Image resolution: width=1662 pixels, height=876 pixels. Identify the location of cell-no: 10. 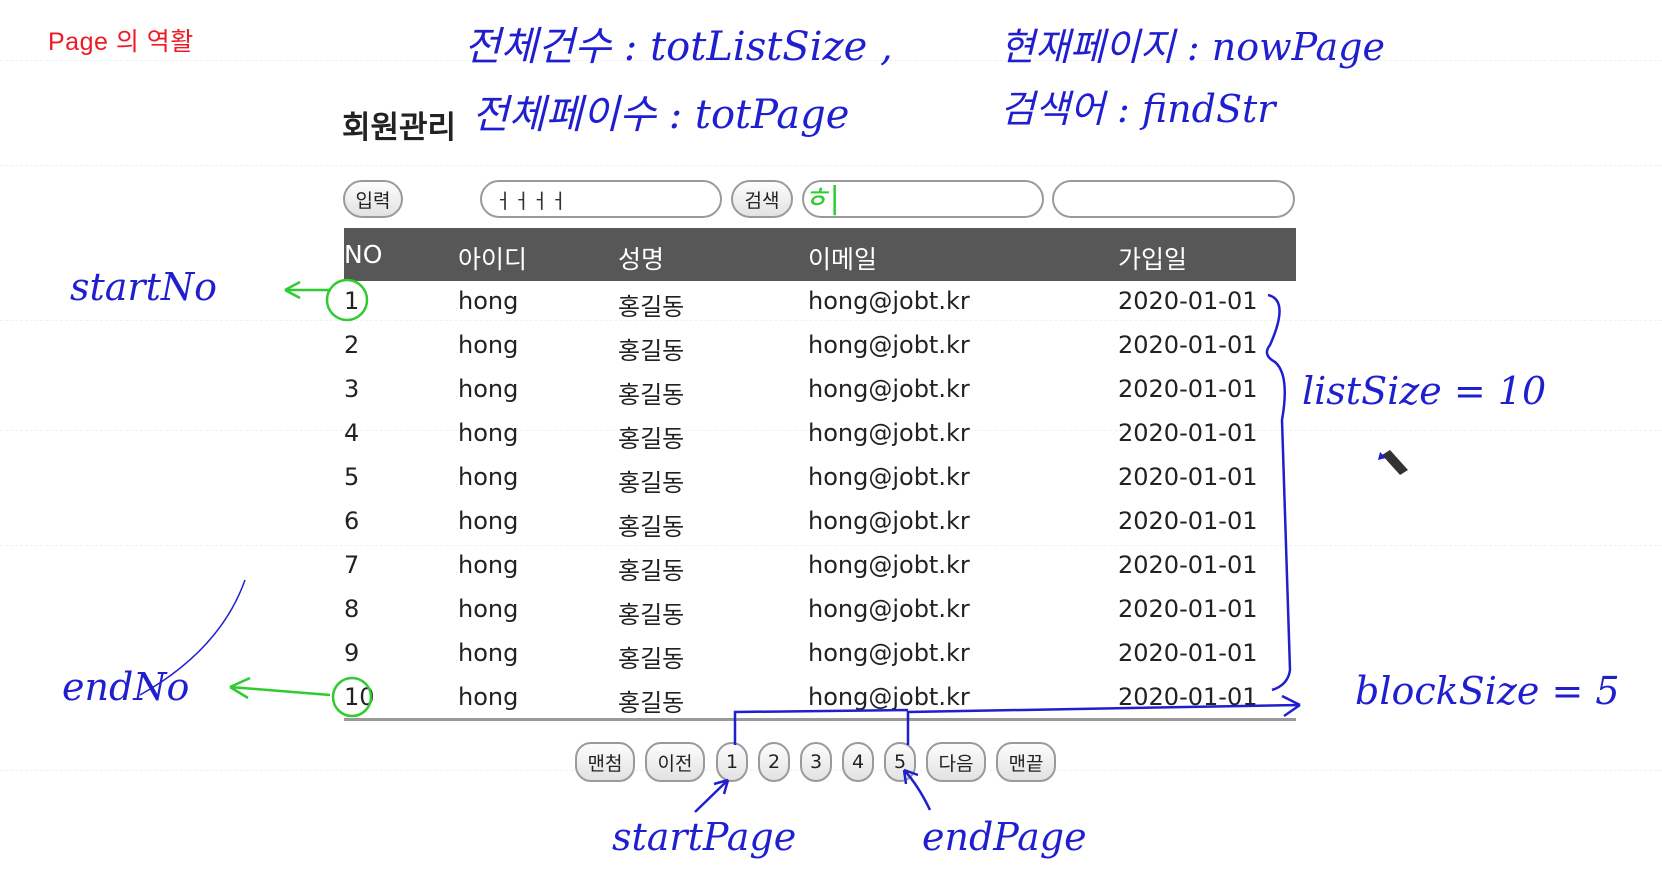
(359, 697).